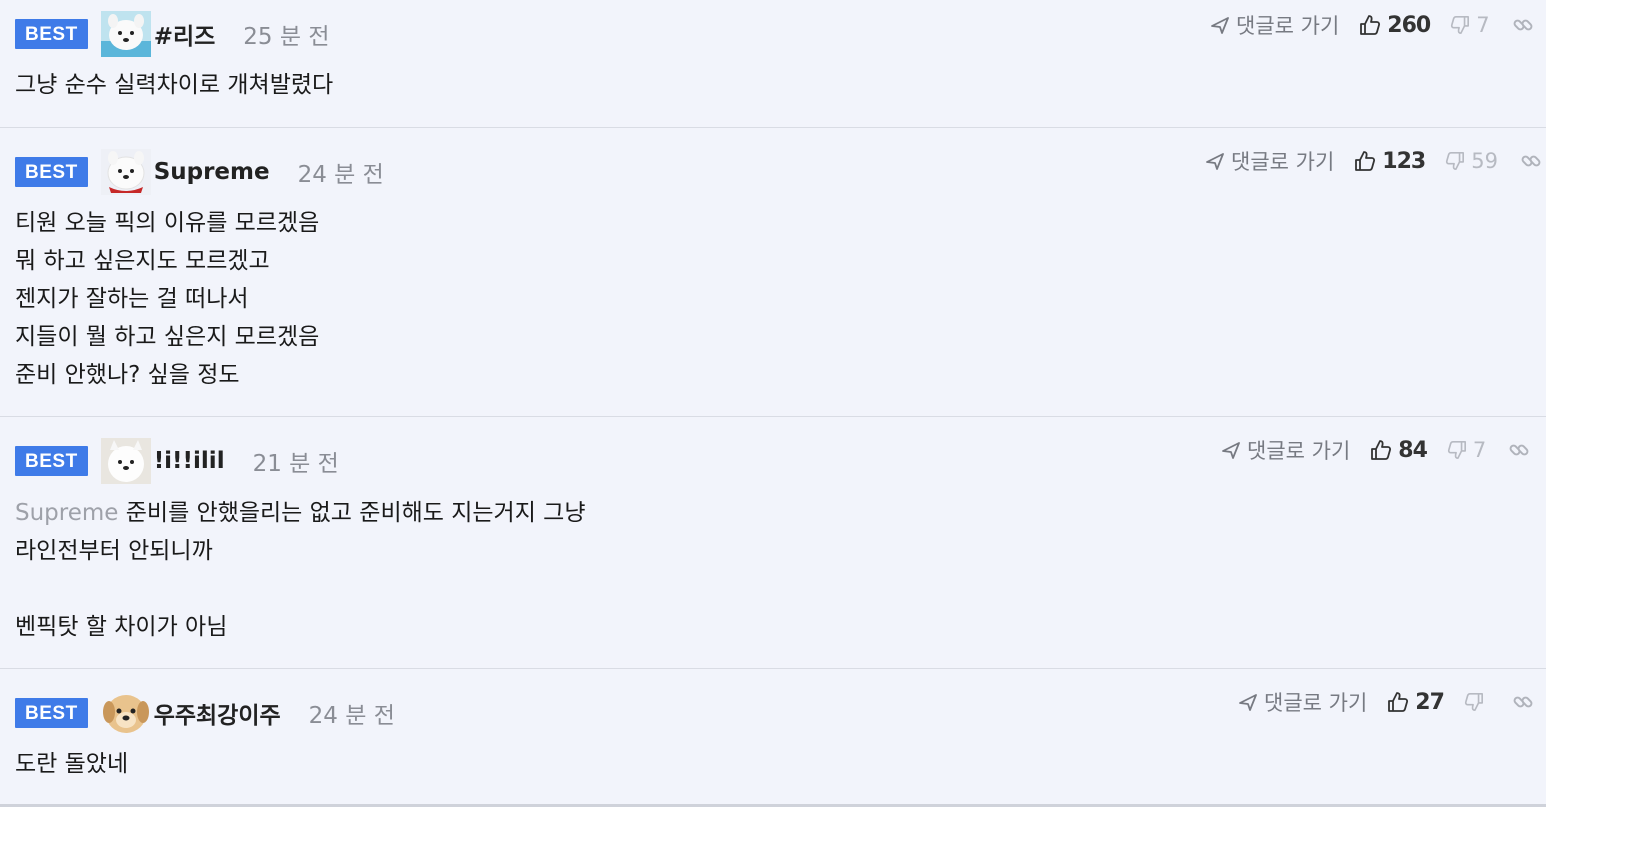 This screenshot has width=1648, height=854. I want to click on comment-header: BEST #리즈 25 분 전, so click(172, 34).